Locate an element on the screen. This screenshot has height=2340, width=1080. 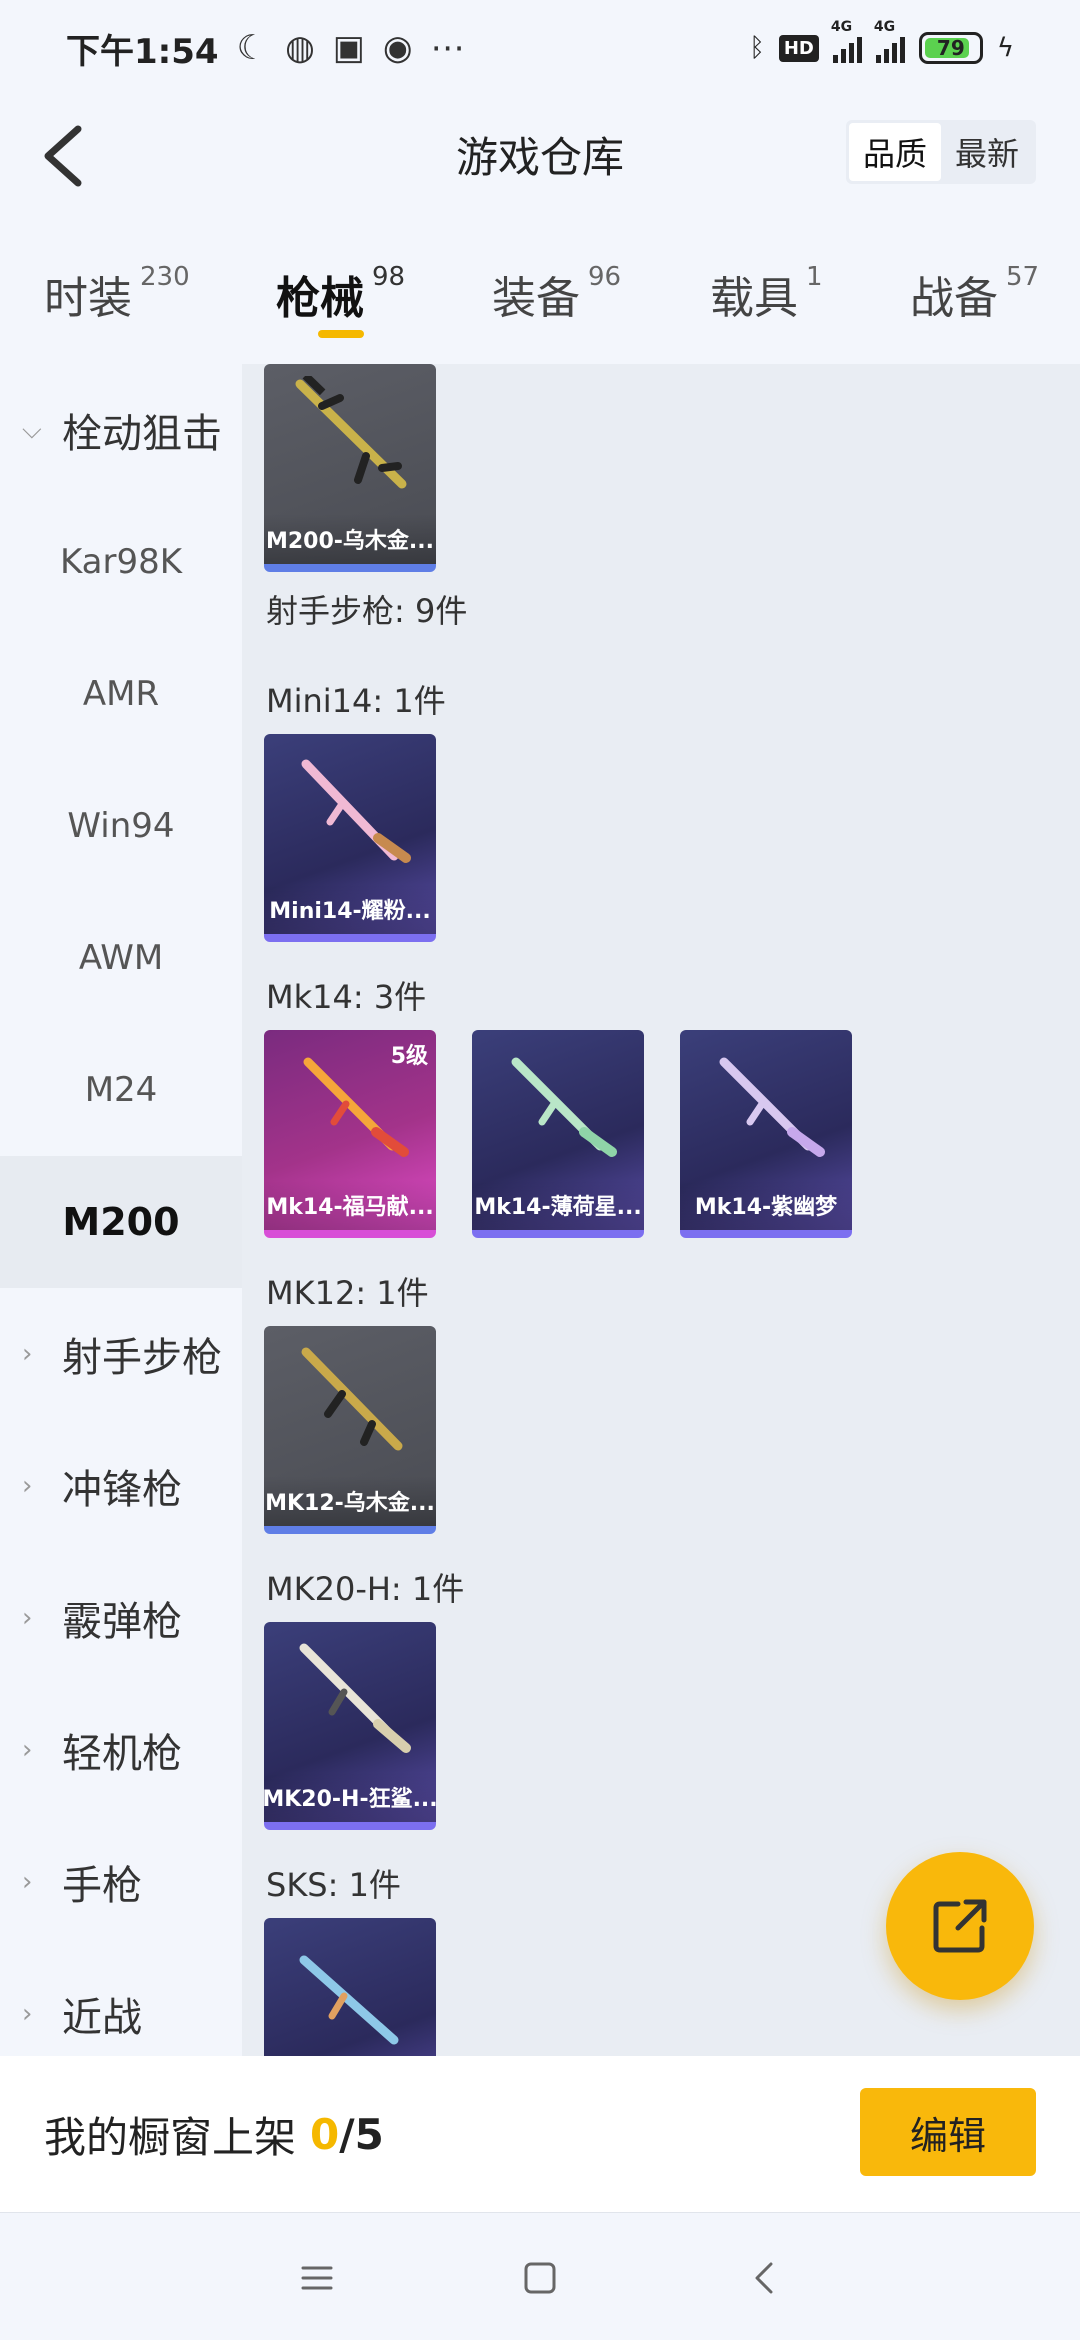
sort-newest-button: 最新 is located at coordinates (987, 152).